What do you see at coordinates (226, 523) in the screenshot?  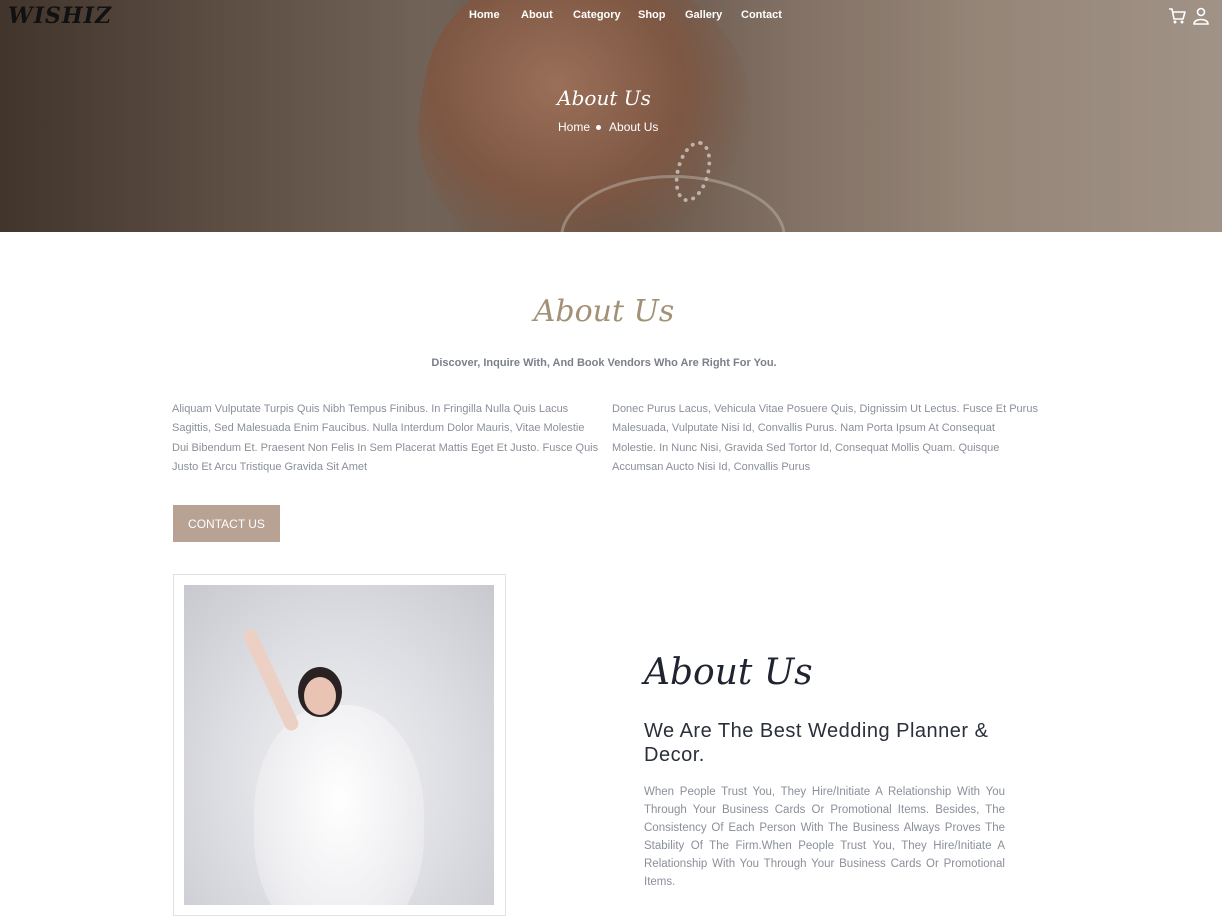 I see `contact-us-button: CONTACT US` at bounding box center [226, 523].